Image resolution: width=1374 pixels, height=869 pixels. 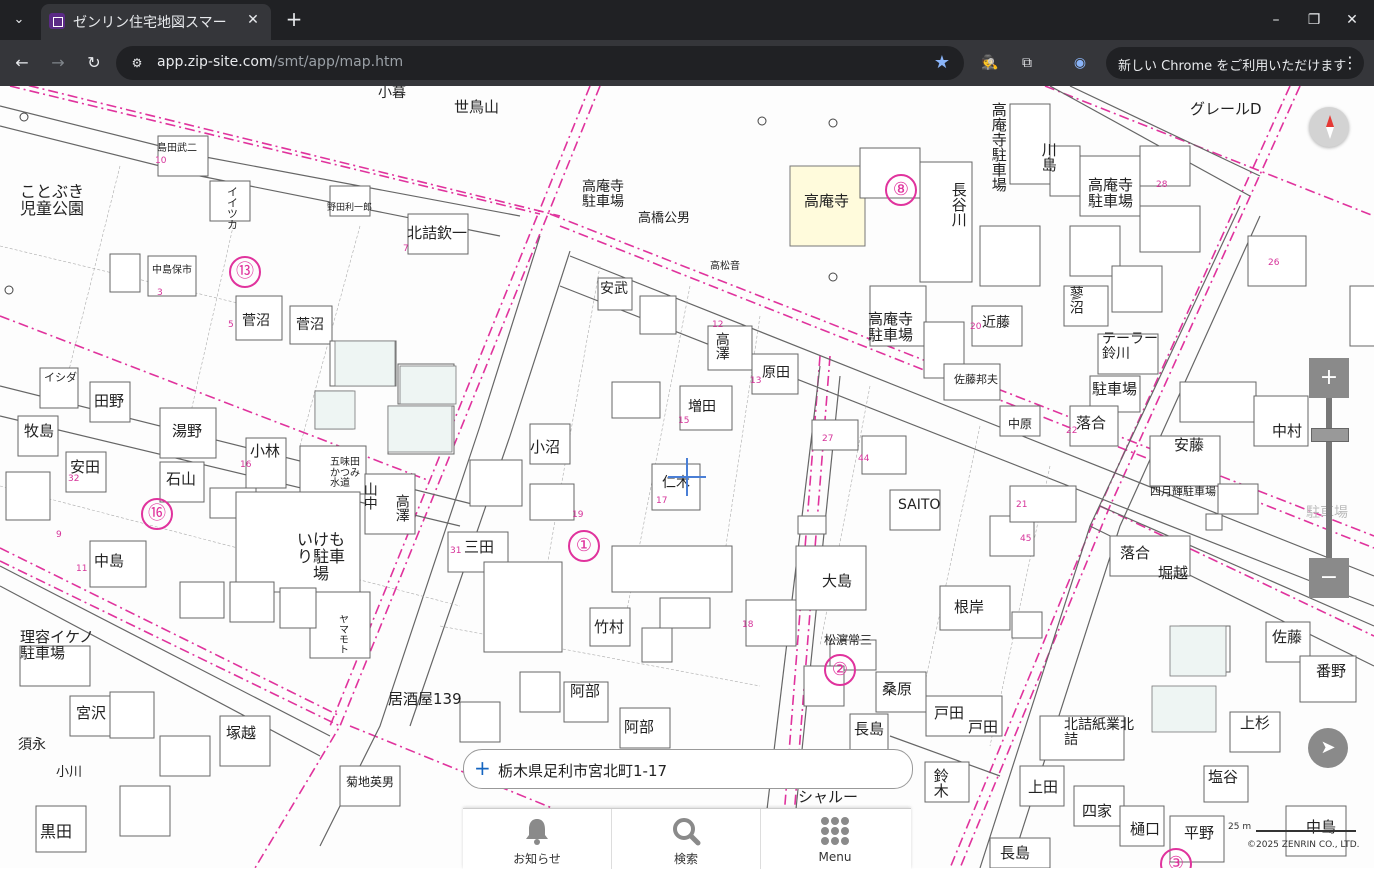 I want to click on lot-number: 22, so click(x=1072, y=431).